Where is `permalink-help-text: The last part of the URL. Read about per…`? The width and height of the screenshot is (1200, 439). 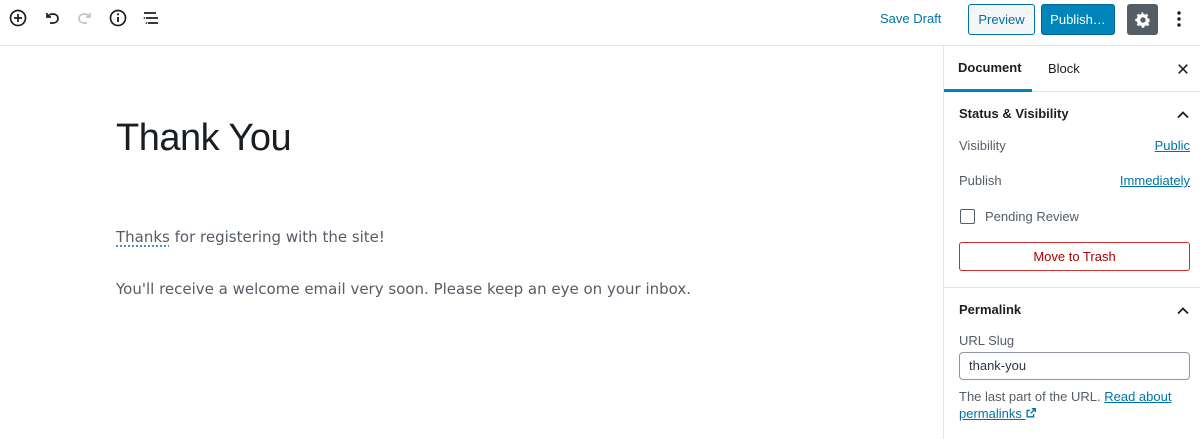 permalink-help-text: The last part of the URL. Read about per… is located at coordinates (1075, 405).